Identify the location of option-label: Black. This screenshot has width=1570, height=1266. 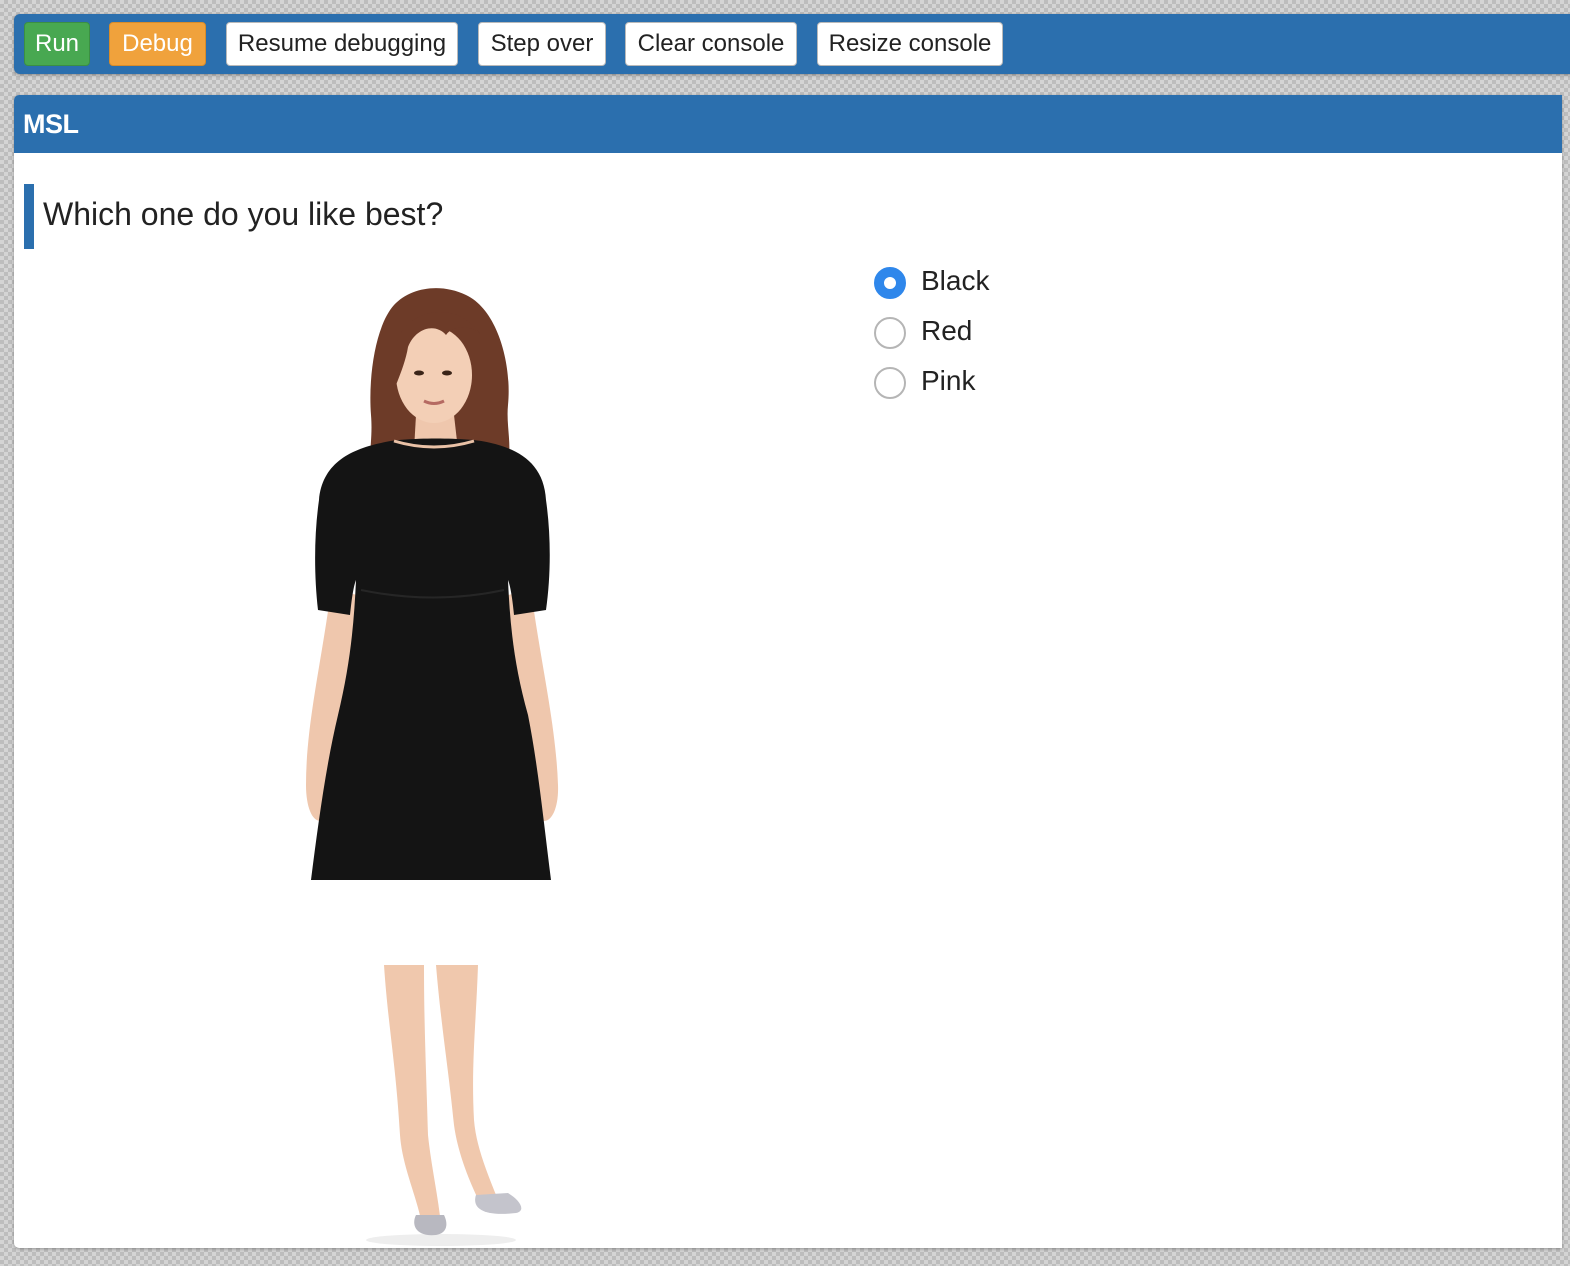
(955, 280).